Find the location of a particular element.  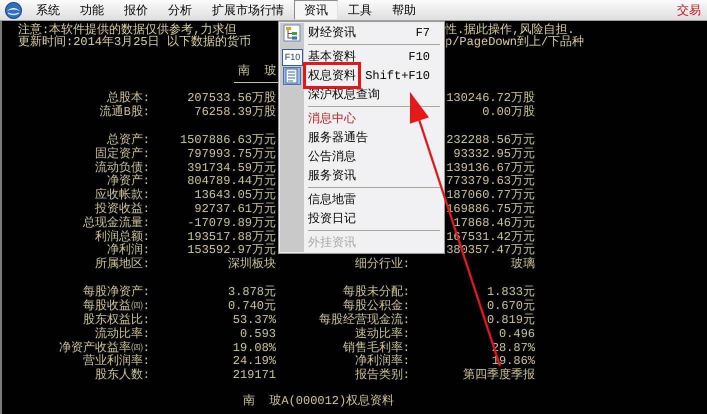

field-value: 53.37% is located at coordinates (254, 321).